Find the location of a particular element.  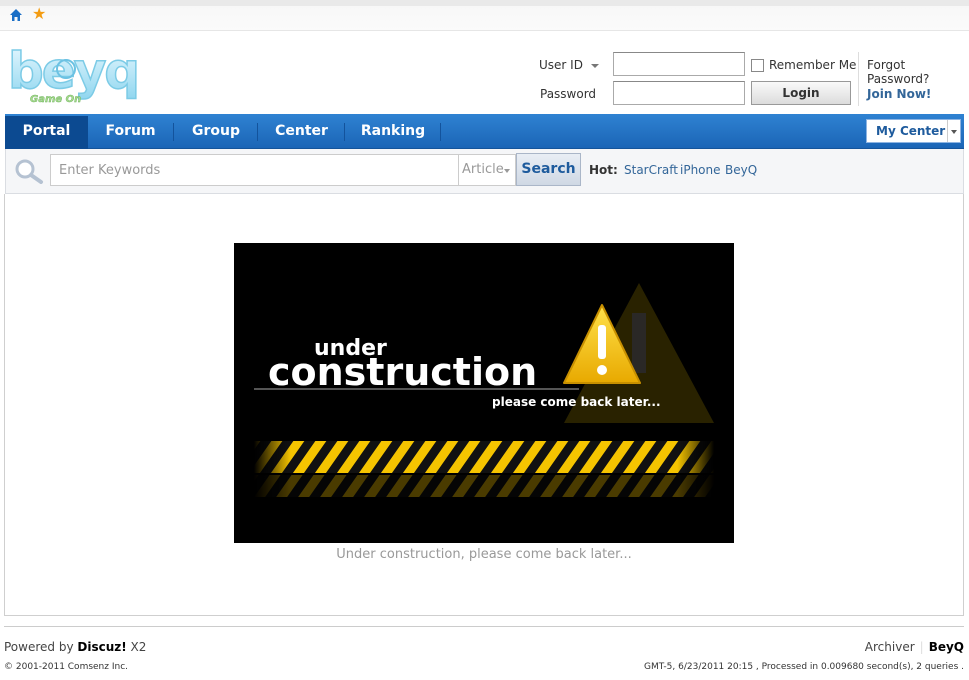

search-type-label: Article is located at coordinates (483, 169).